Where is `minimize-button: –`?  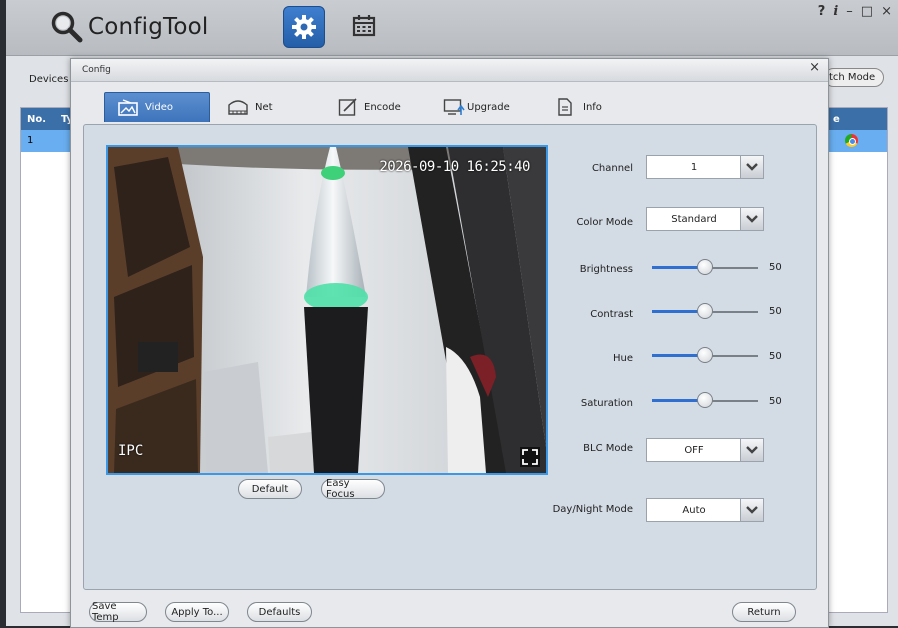 minimize-button: – is located at coordinates (849, 11).